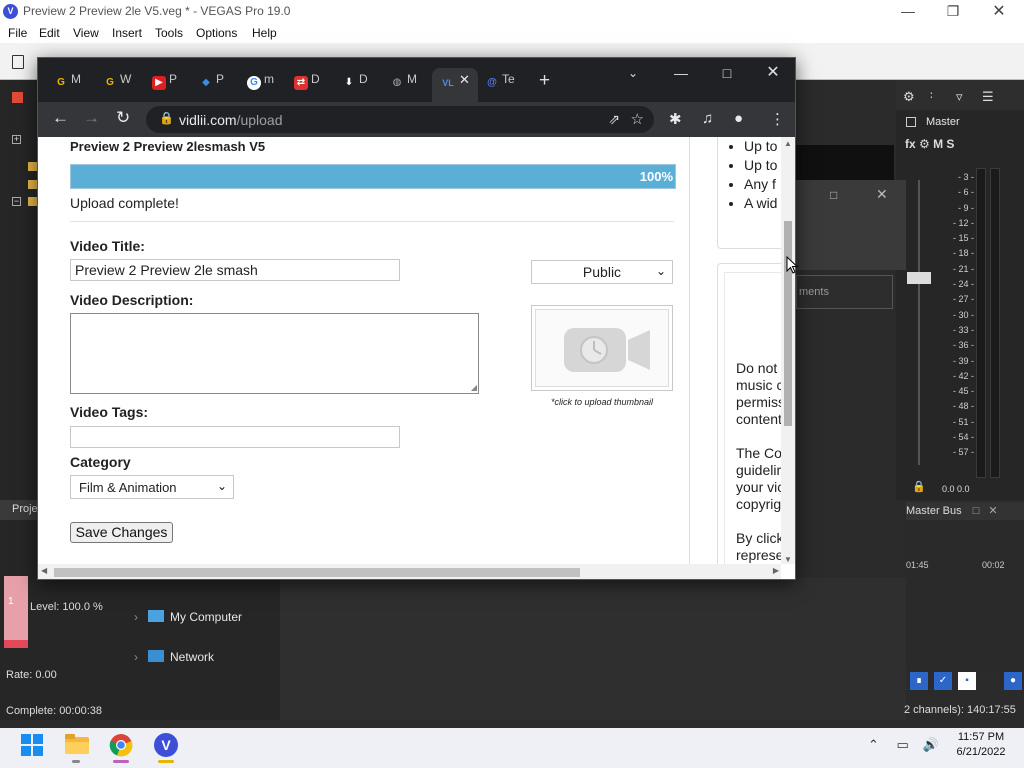 The height and width of the screenshot is (768, 1024). What do you see at coordinates (317, 572) in the screenshot?
I see `horizontal-scroll-thumb` at bounding box center [317, 572].